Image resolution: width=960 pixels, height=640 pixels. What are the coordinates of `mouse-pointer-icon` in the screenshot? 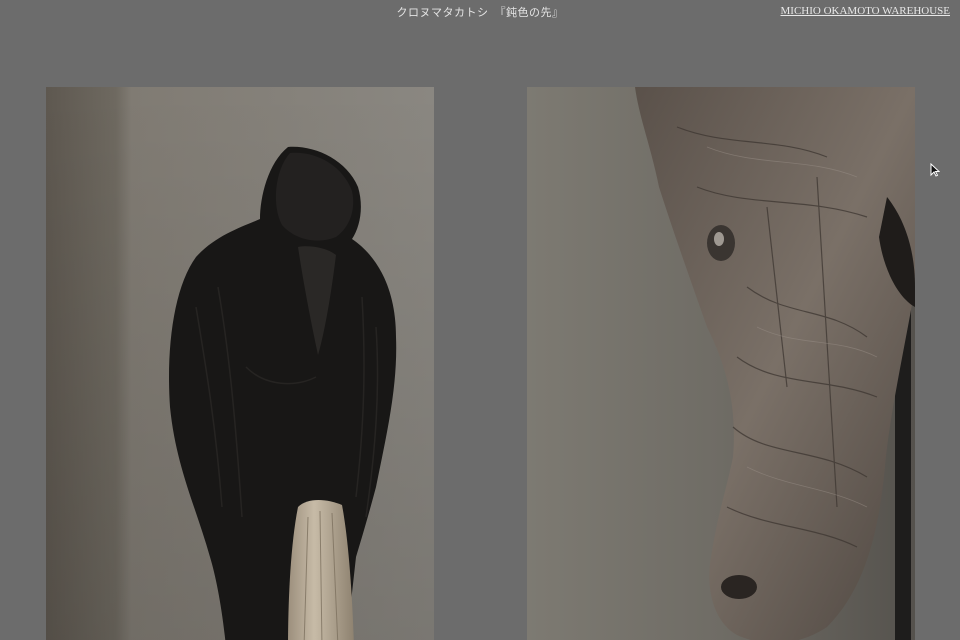 It's located at (935, 170).